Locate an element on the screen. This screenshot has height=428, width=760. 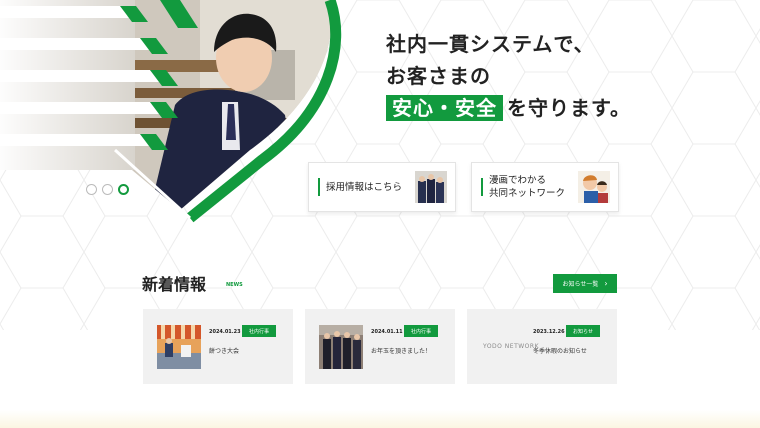
news-item: 2024.01.23 社内行事 餅つき大会 is located at coordinates (218, 346).